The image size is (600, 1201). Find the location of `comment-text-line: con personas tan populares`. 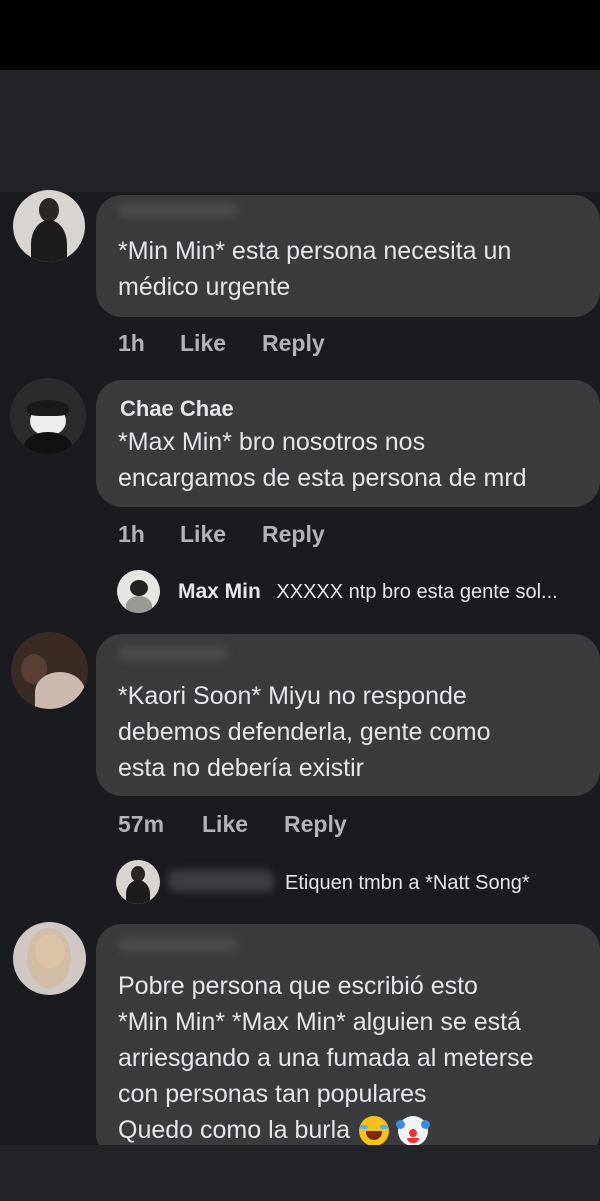

comment-text-line: con personas tan populares is located at coordinates (272, 1094).